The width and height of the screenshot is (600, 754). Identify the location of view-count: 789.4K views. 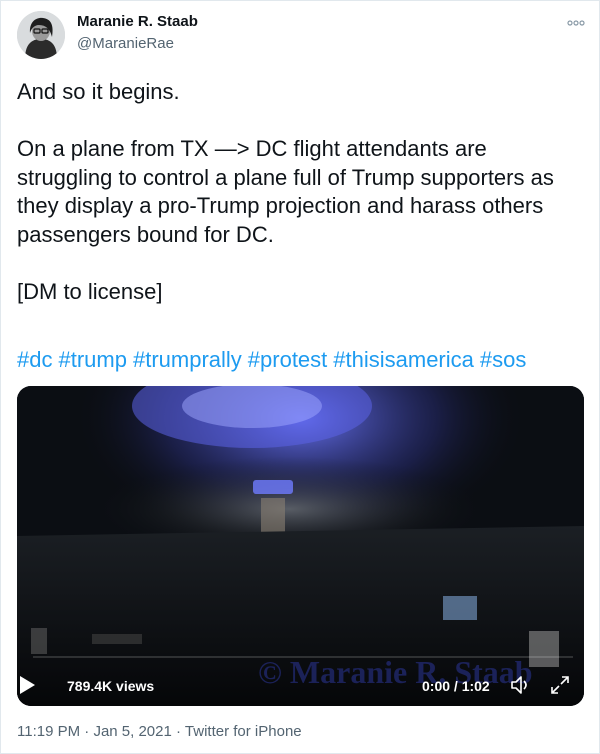
(111, 686).